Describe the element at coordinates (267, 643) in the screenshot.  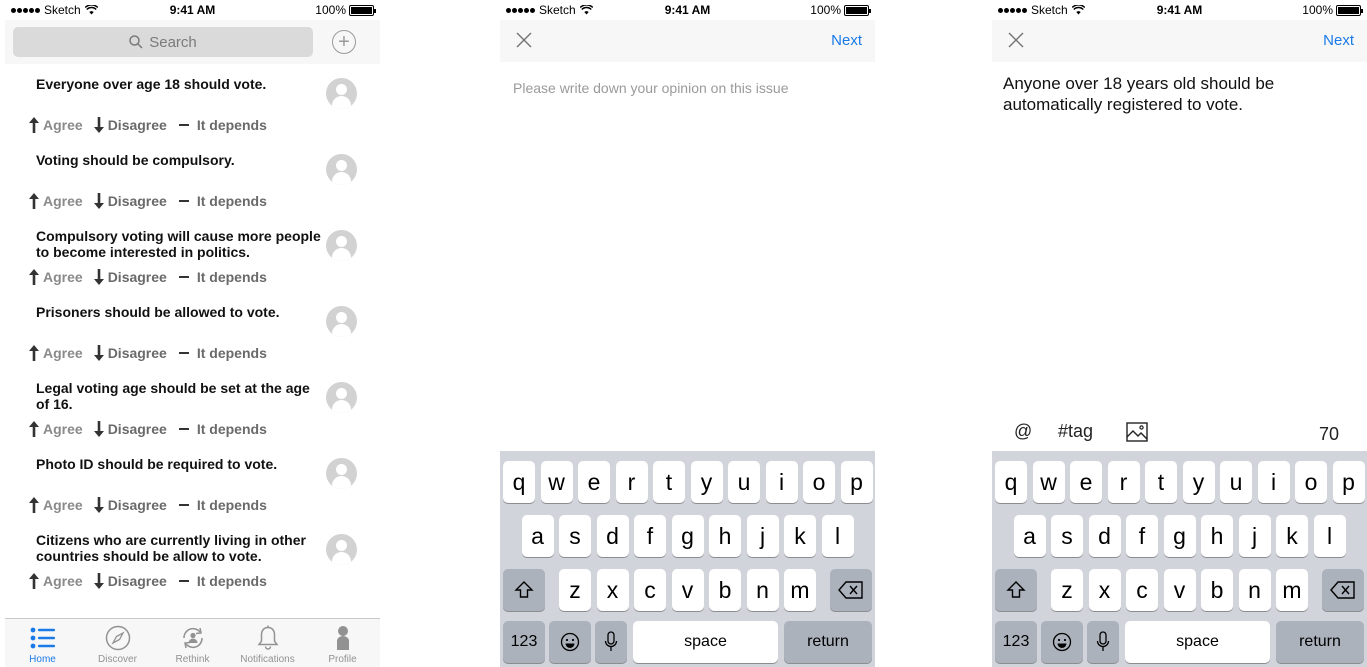
I see `tab-notifications: Notifications` at that location.